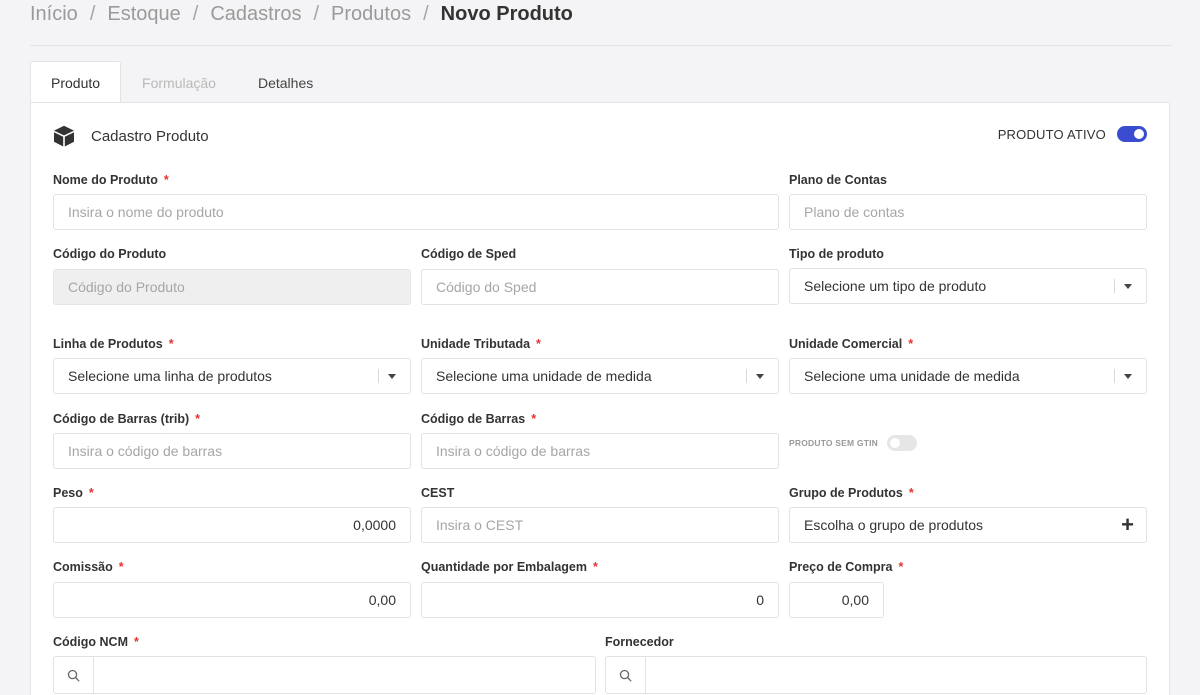 The image size is (1200, 695). I want to click on comissao-input: 0,00, so click(232, 600).